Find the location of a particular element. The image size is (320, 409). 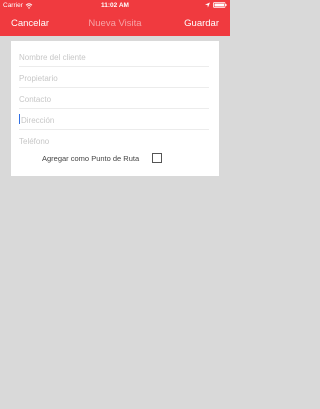

save-button: Guardar is located at coordinates (201, 23).